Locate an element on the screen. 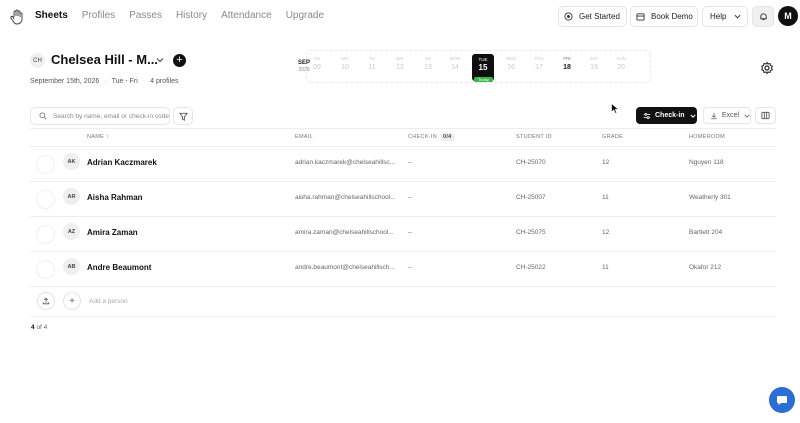 The height and width of the screenshot is (423, 800). download-icon is located at coordinates (714, 115).